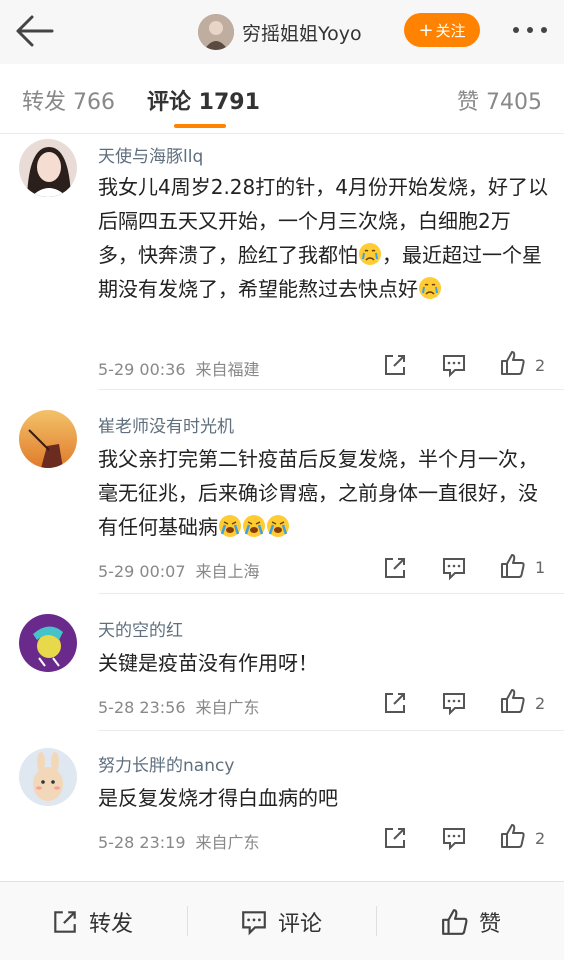 This screenshot has height=960, width=564. Describe the element at coordinates (227, 571) in the screenshot. I see `comment-source: 来自上海` at that location.